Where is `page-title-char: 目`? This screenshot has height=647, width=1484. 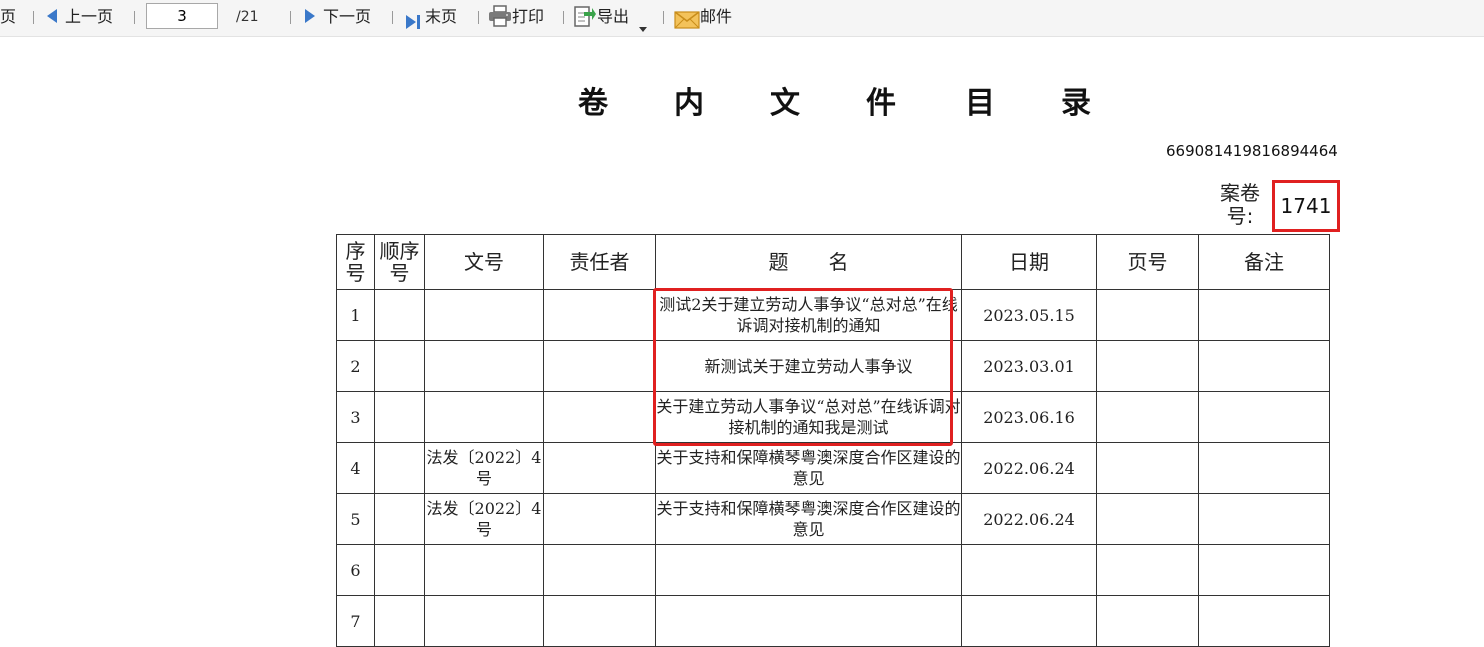 page-title-char: 目 is located at coordinates (980, 103).